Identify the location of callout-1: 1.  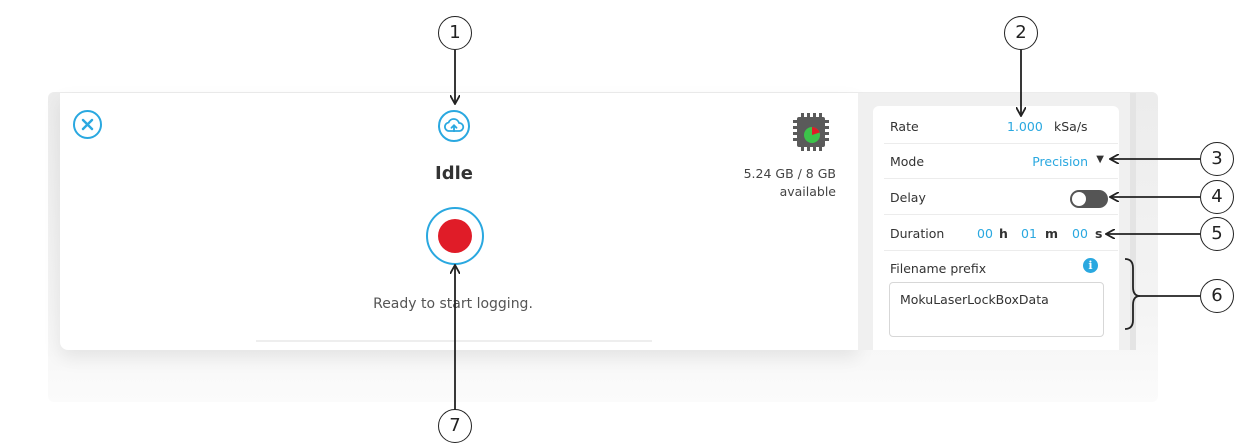
(455, 33).